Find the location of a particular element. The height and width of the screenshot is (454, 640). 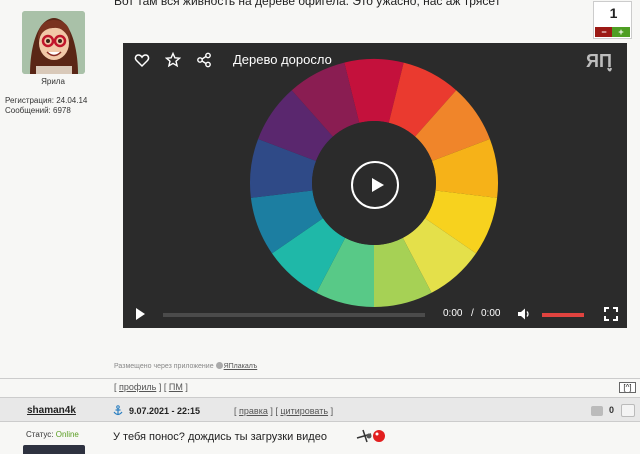

app-icon is located at coordinates (219, 365).